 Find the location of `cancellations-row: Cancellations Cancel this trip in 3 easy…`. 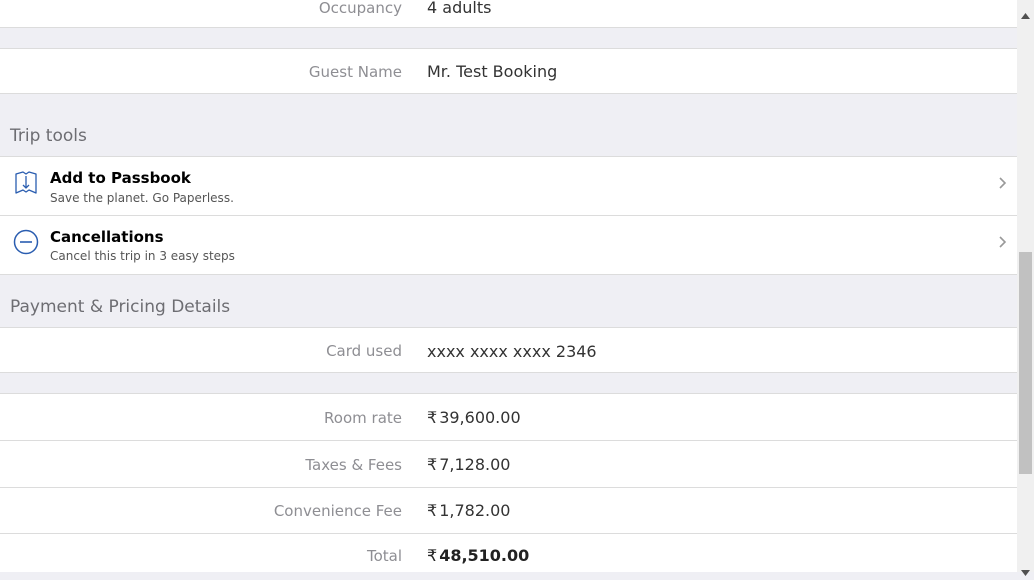

cancellations-row: Cancellations Cancel this trip in 3 easy… is located at coordinates (508, 245).